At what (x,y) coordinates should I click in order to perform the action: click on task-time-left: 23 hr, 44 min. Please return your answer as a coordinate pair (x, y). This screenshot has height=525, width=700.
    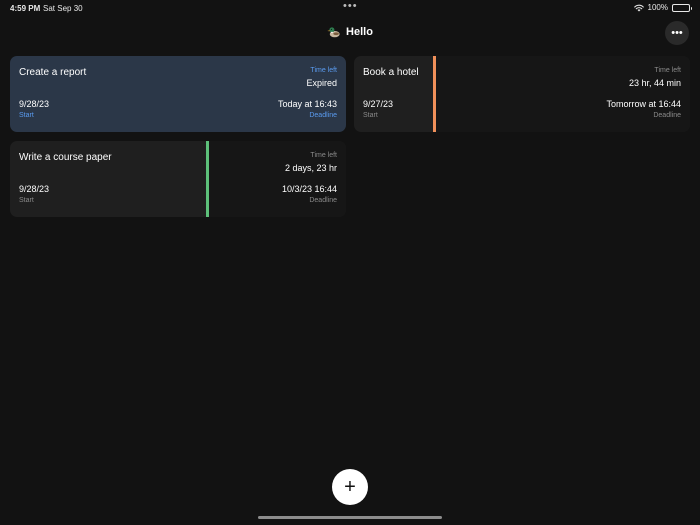
    Looking at the image, I should click on (654, 83).